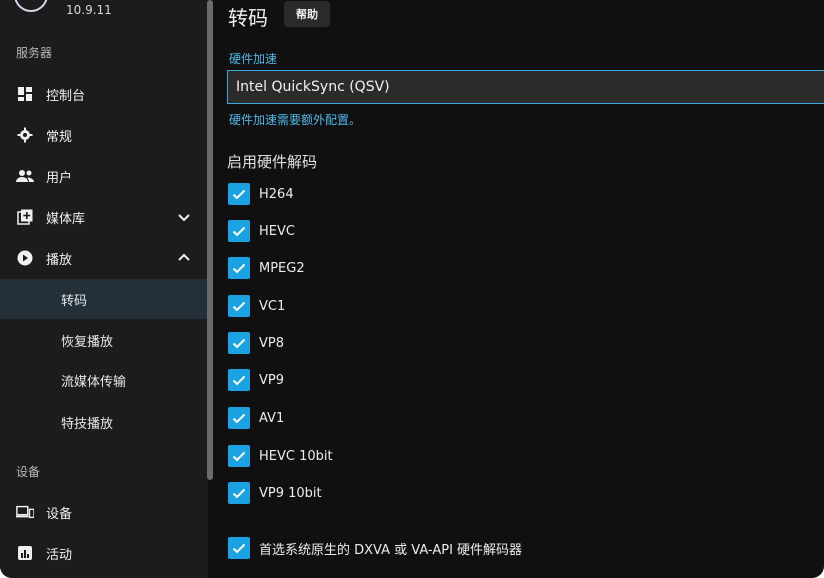 The width and height of the screenshot is (824, 578). What do you see at coordinates (391, 550) in the screenshot?
I see `prefer-native-label: 首选系统原生的 DXVA 或 VA-API 硬件解码器` at bounding box center [391, 550].